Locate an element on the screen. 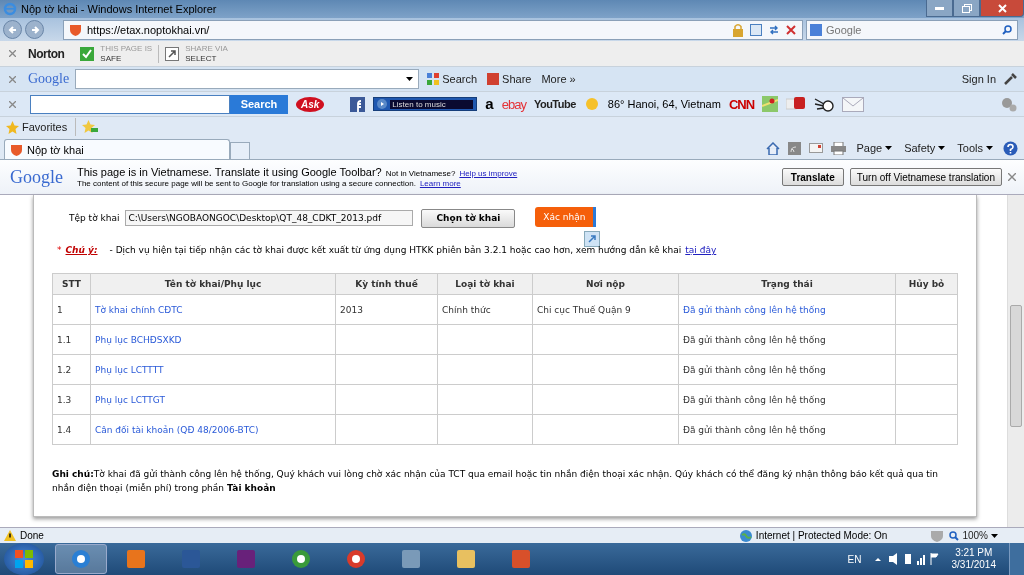  start-button is located at coordinates (24, 559).